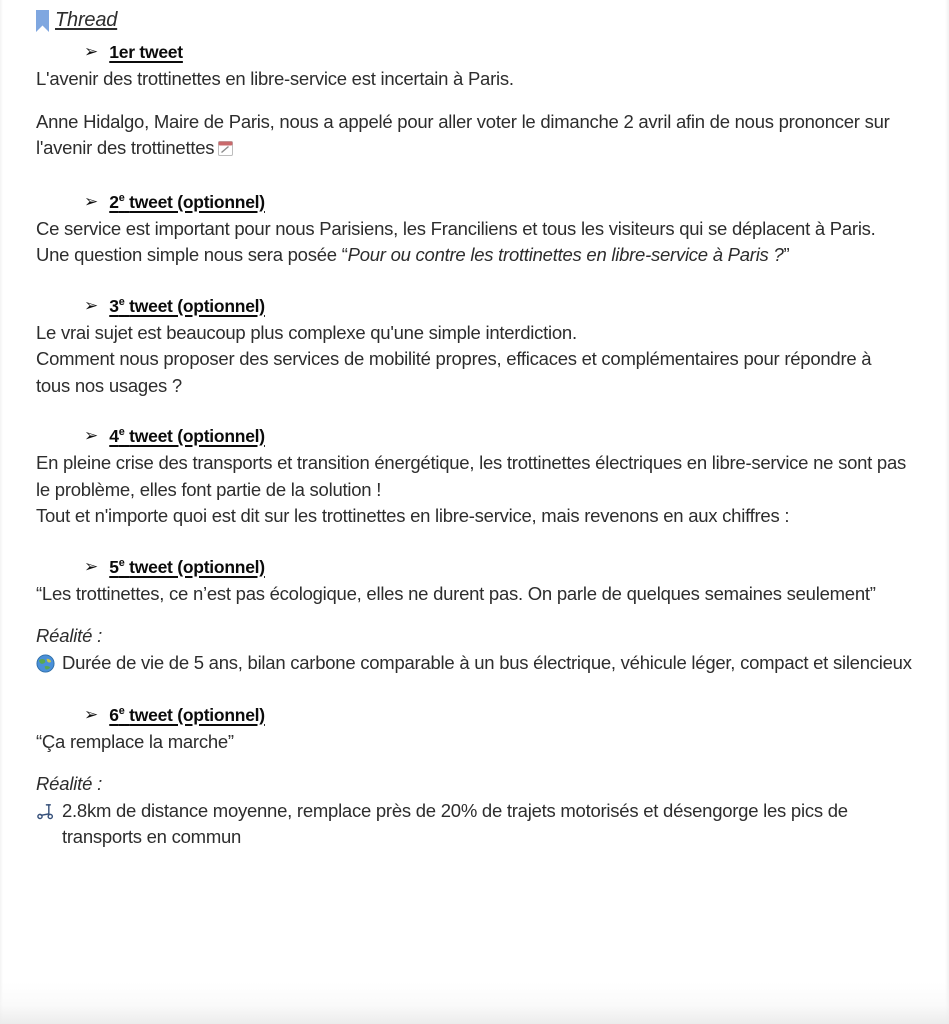 The width and height of the screenshot is (949, 1024). Describe the element at coordinates (45, 814) in the screenshot. I see `scooter-emoji` at that location.